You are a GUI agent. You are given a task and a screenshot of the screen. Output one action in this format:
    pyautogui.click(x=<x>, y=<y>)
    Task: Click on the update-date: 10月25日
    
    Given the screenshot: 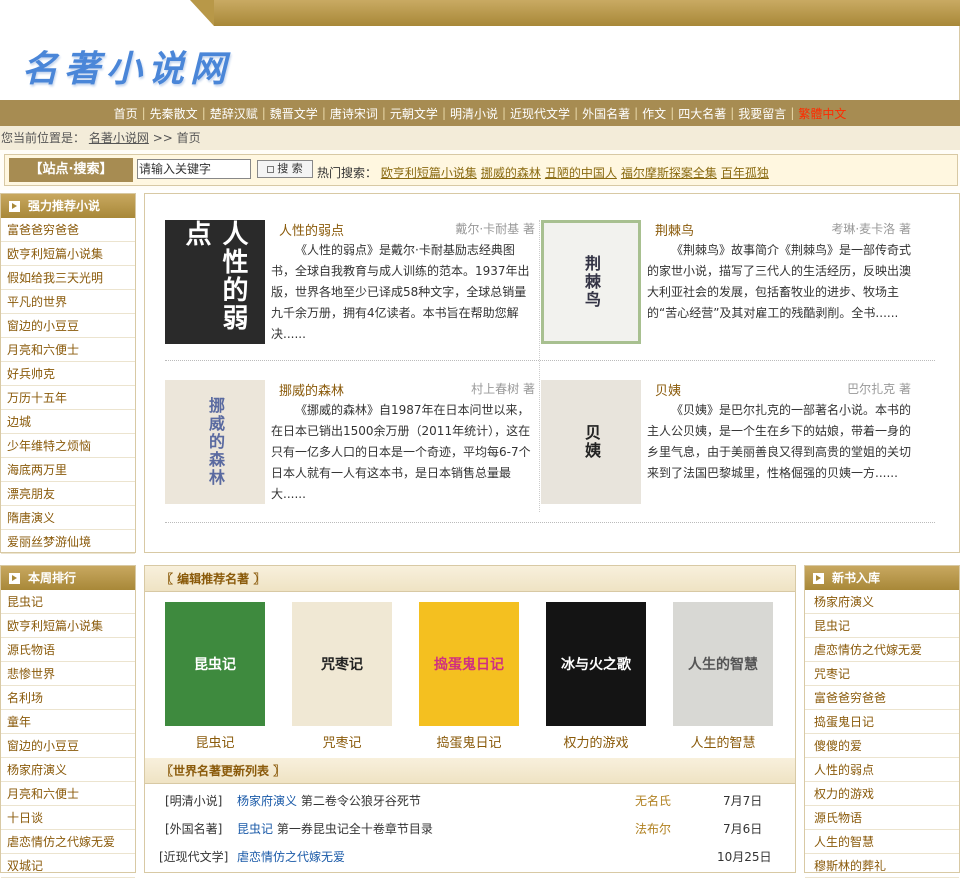 What is the action you would take?
    pyautogui.click(x=744, y=857)
    